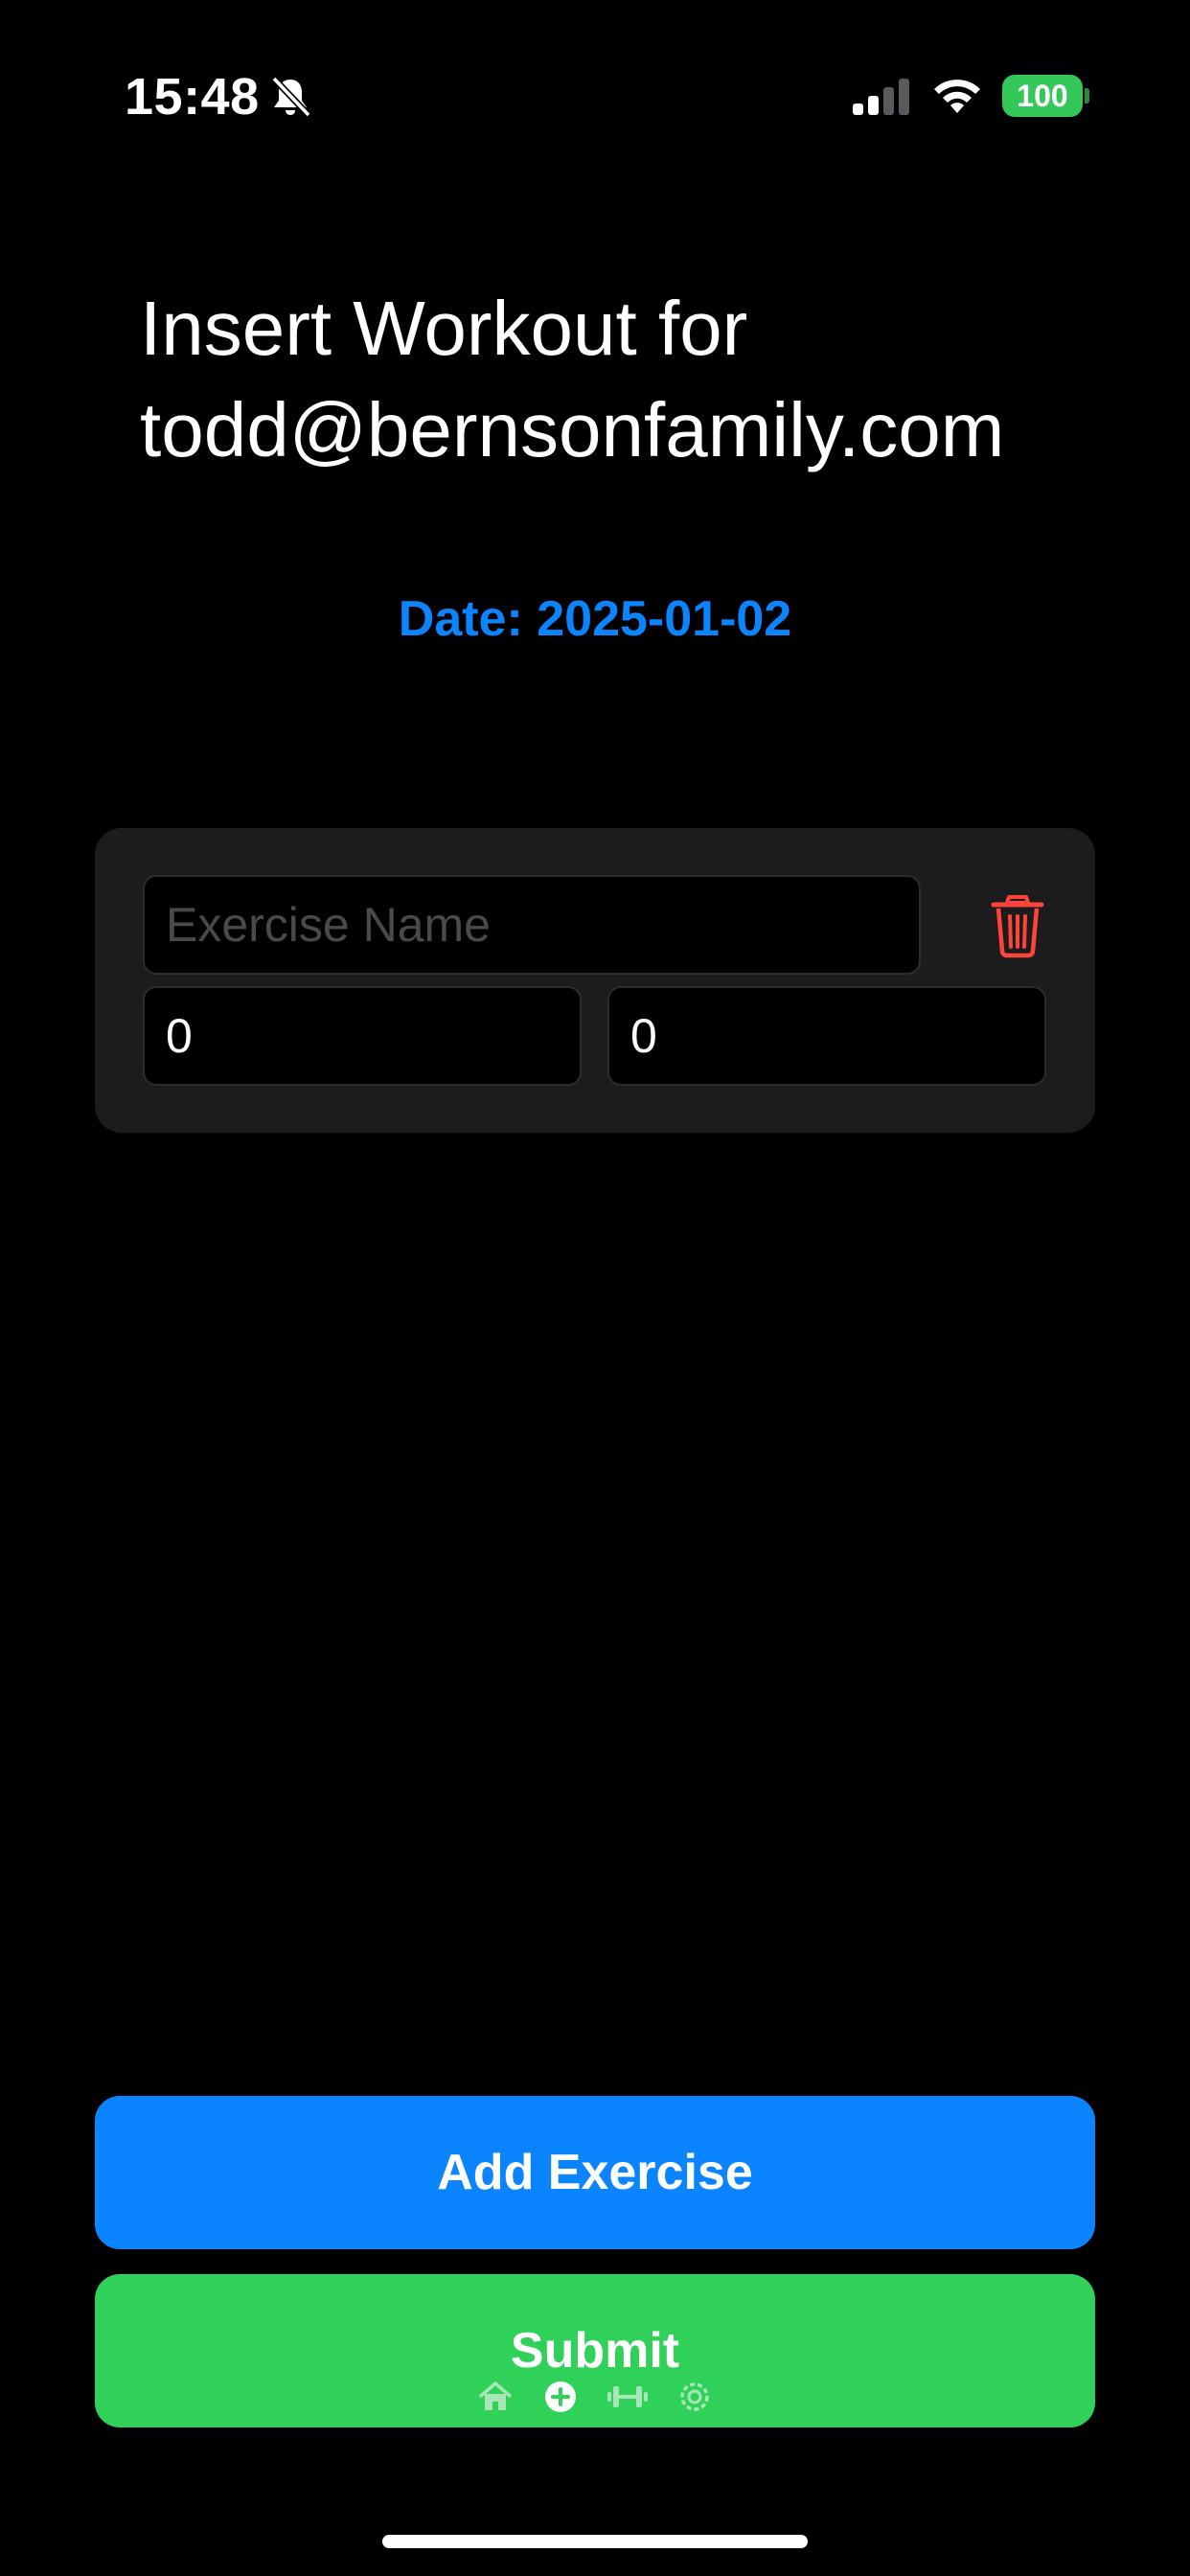 The height and width of the screenshot is (2576, 1190). I want to click on battery-level: 100, so click(1042, 95).